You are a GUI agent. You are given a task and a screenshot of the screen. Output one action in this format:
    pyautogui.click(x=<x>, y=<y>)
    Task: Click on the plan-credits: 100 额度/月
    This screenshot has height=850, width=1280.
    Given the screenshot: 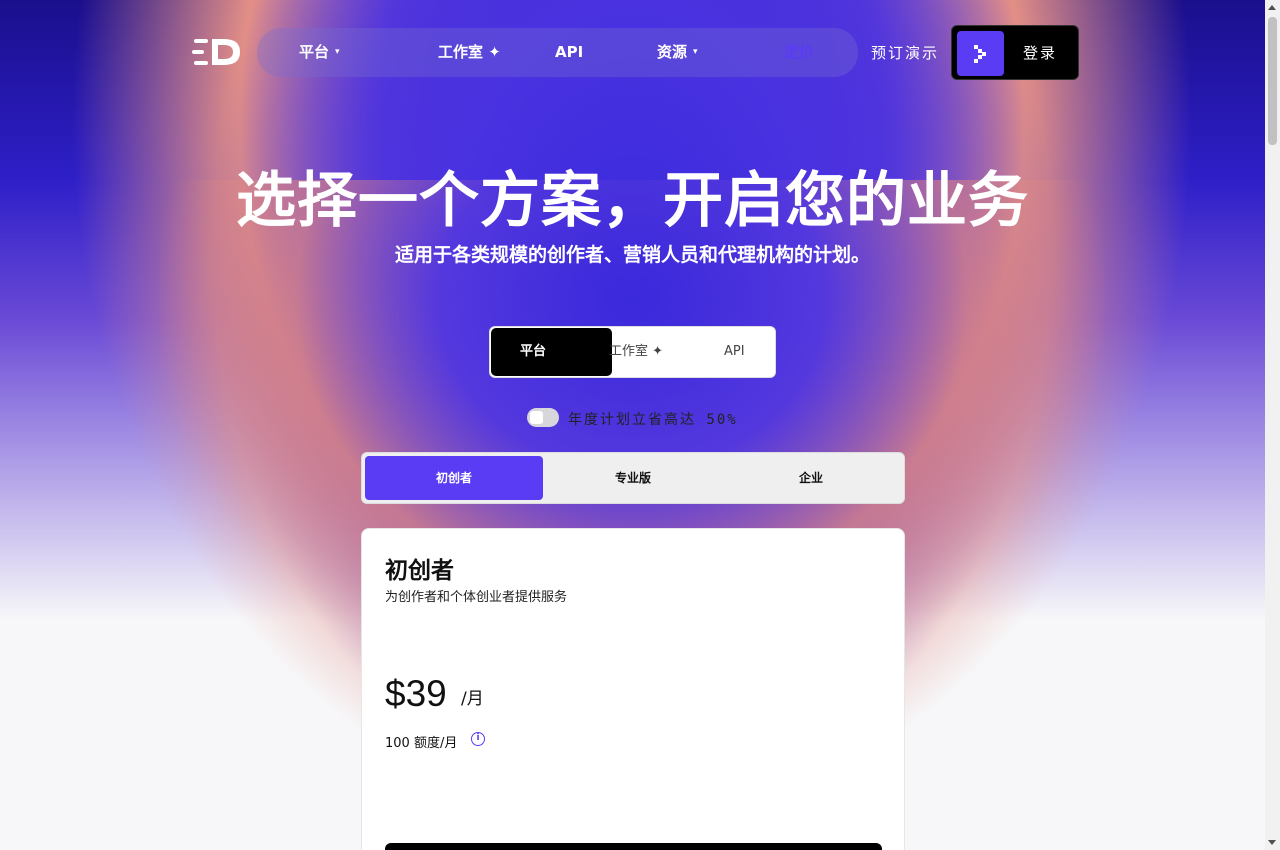 What is the action you would take?
    pyautogui.click(x=421, y=743)
    